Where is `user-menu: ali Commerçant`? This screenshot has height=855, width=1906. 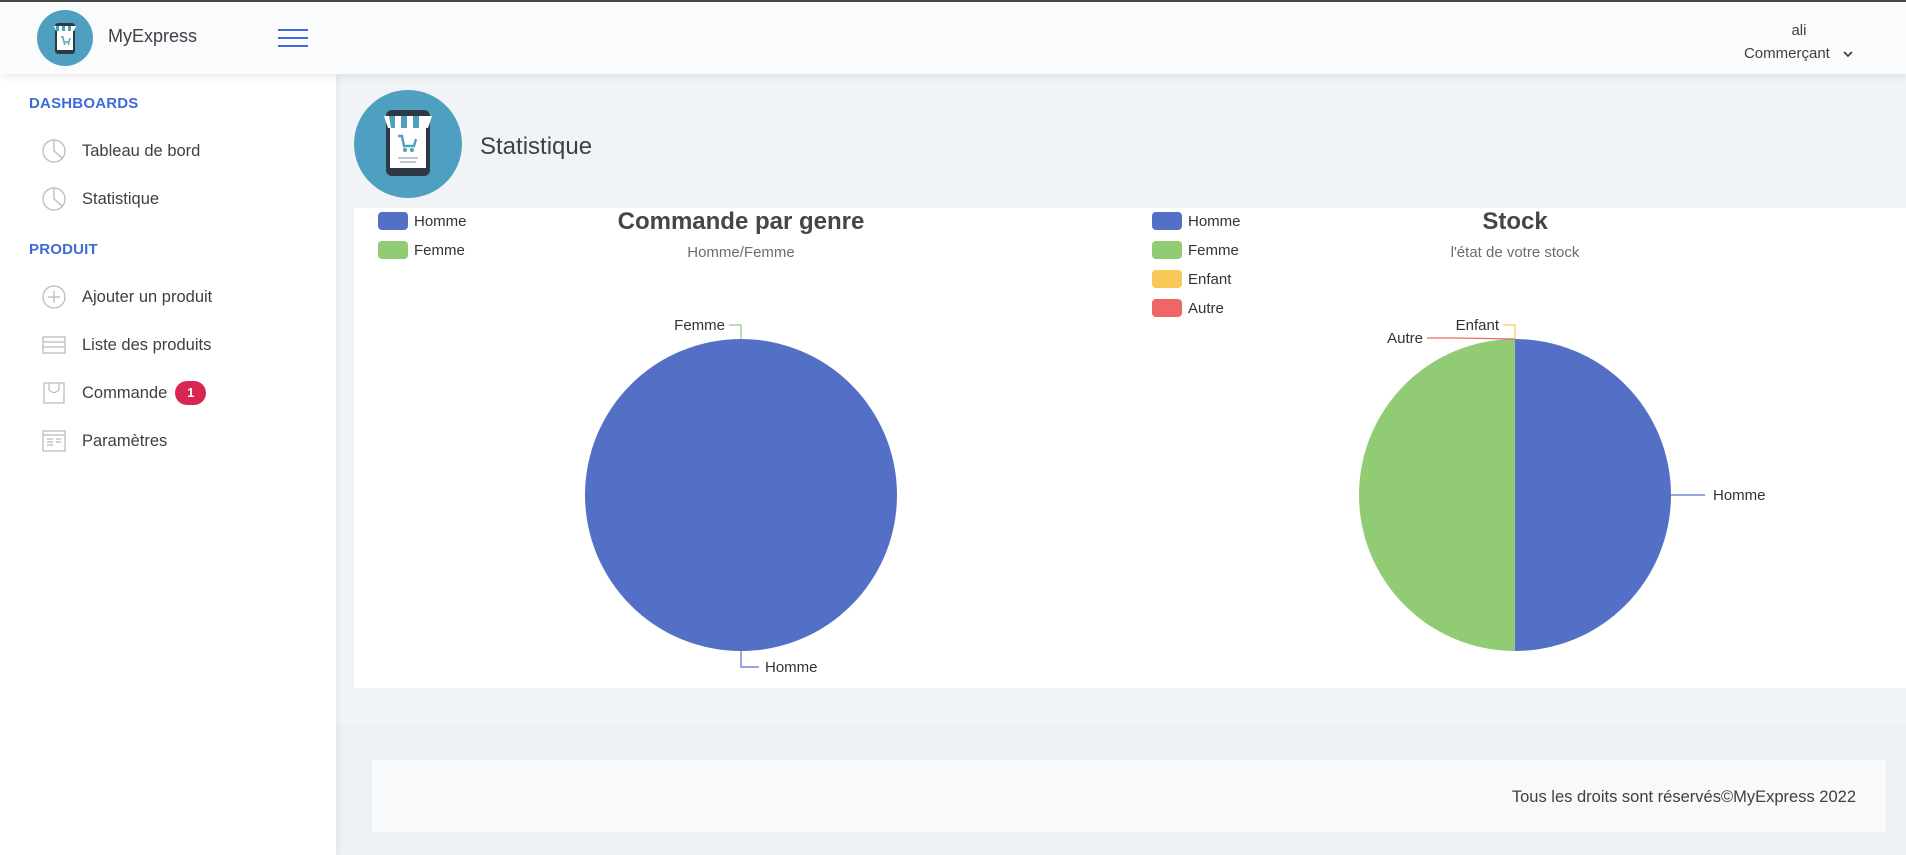
user-menu: ali Commerçant is located at coordinates (1799, 42).